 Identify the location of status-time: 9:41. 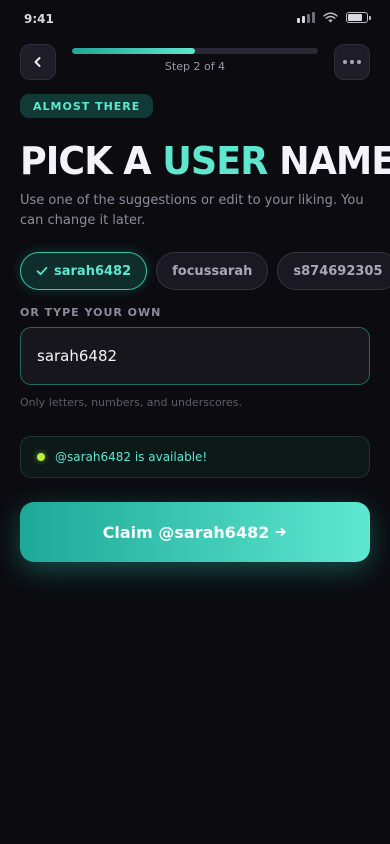
(39, 19).